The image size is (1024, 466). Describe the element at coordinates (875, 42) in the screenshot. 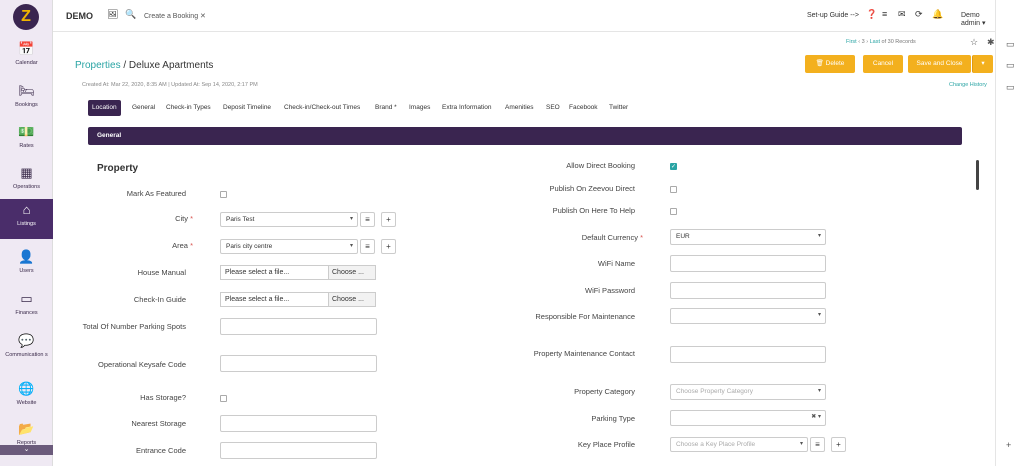

I see `pager-last: Last` at that location.